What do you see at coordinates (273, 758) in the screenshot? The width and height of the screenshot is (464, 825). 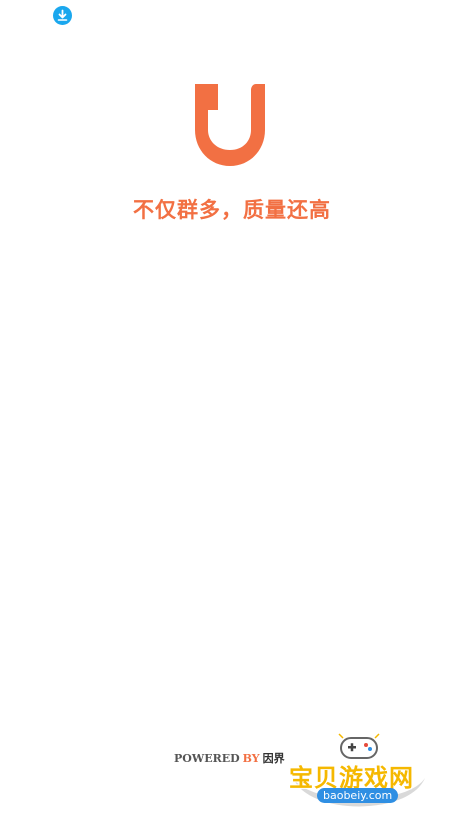 I see `brand-name: 因界` at bounding box center [273, 758].